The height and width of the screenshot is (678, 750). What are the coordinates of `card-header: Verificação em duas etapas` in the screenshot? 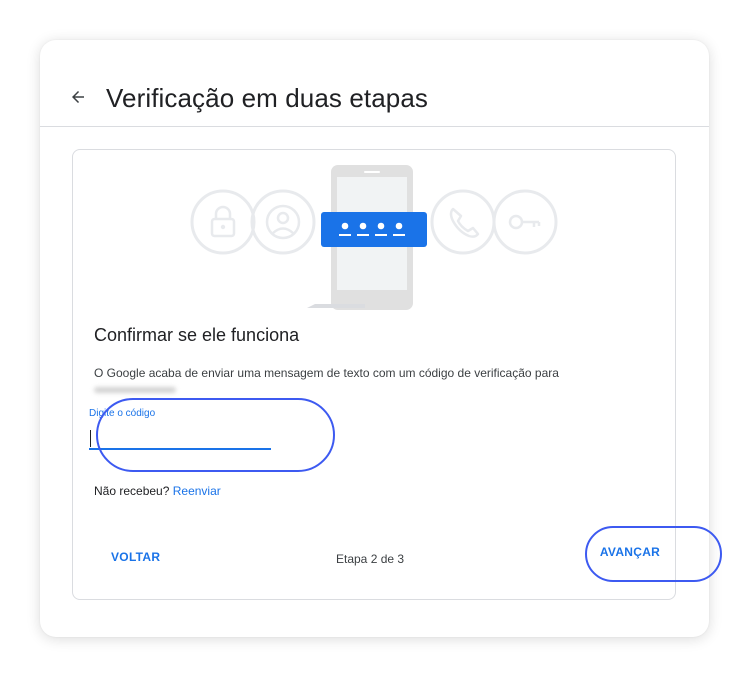 It's located at (374, 83).